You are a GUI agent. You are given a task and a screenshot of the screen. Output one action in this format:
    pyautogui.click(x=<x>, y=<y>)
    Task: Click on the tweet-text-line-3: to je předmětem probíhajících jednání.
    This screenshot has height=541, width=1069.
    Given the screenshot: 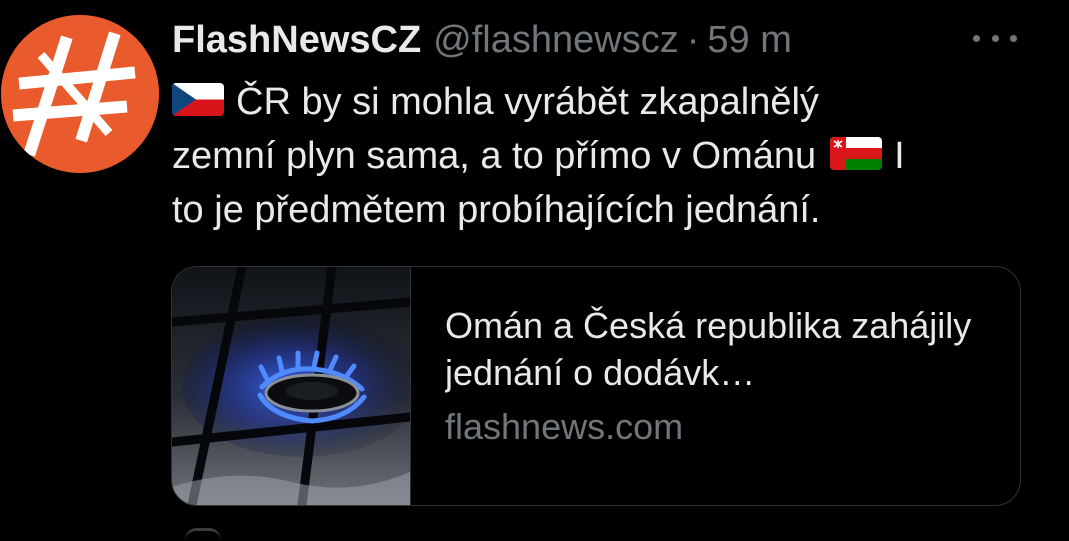 What is the action you would take?
    pyautogui.click(x=496, y=210)
    